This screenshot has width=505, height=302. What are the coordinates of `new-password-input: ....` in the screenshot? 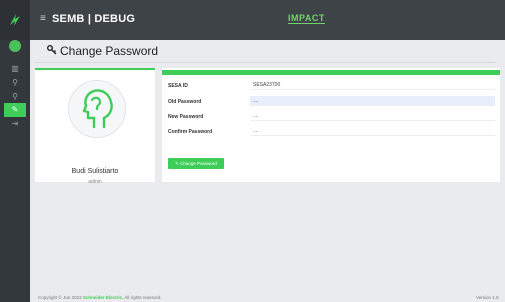 It's located at (372, 116).